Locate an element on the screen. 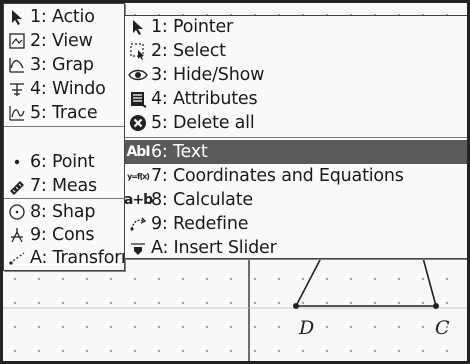 This screenshot has width=470, height=364. measurement-ruler-icon is located at coordinates (17, 186).